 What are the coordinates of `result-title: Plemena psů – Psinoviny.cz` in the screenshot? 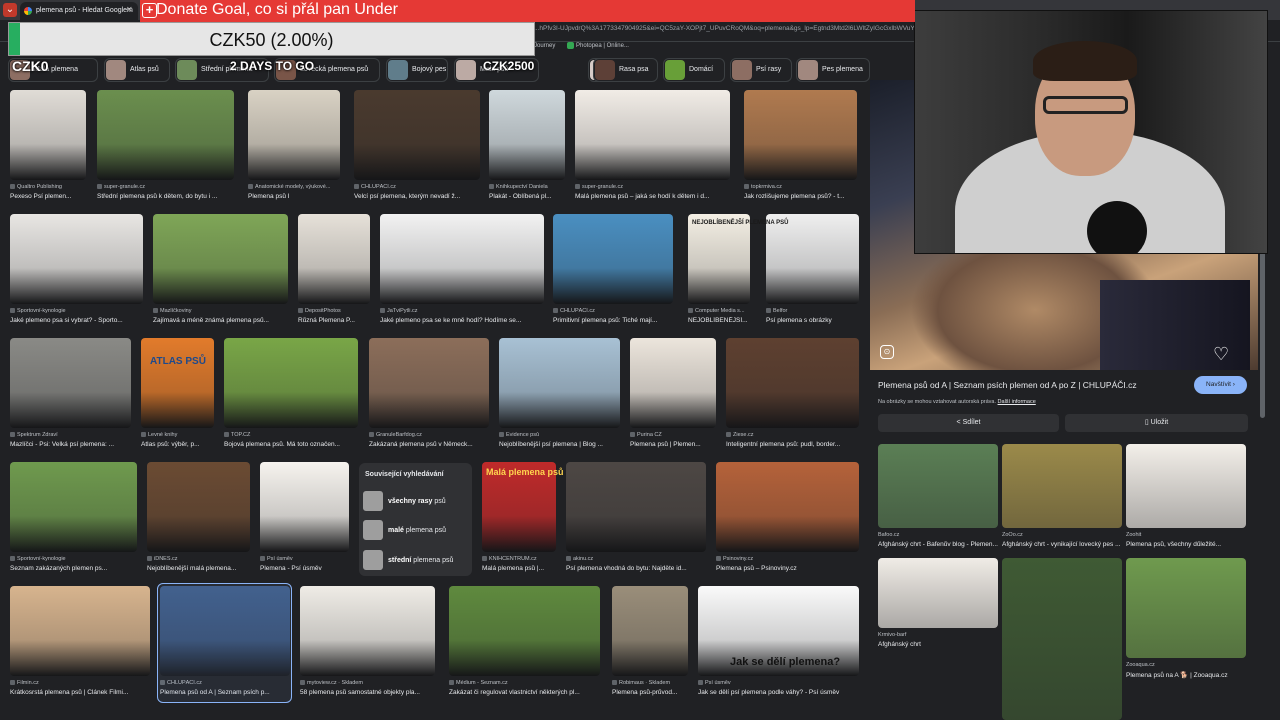 It's located at (790, 568).